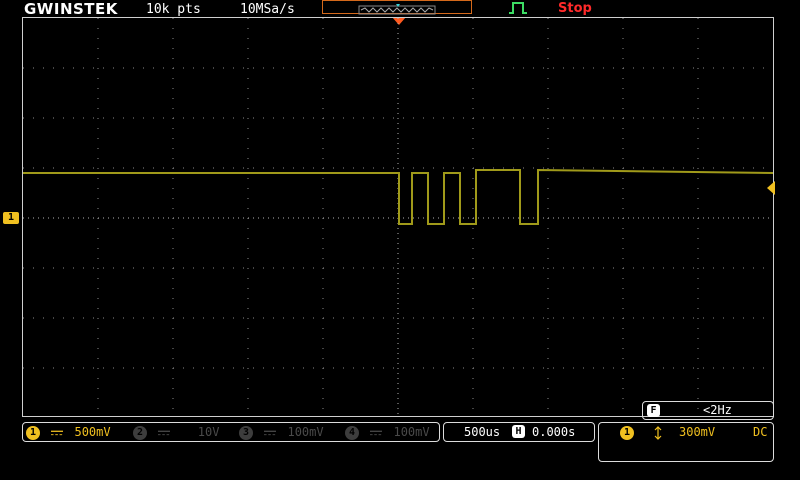 The image size is (800, 480). I want to click on trigger-level-icon, so click(771, 188).